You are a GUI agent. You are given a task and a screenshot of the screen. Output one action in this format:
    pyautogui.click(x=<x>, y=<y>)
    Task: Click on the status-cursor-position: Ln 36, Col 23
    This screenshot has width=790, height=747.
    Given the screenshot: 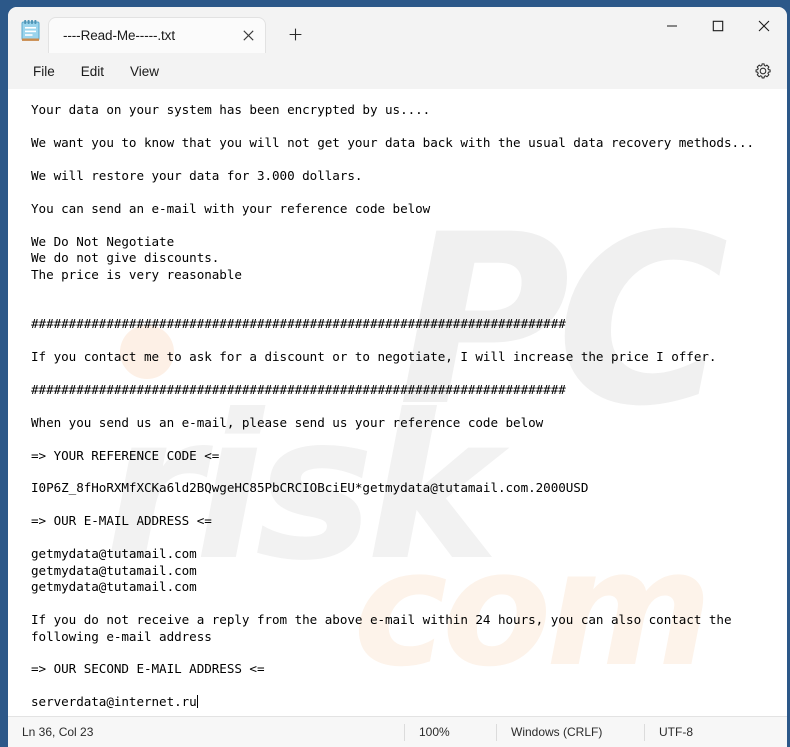 What is the action you would take?
    pyautogui.click(x=58, y=732)
    